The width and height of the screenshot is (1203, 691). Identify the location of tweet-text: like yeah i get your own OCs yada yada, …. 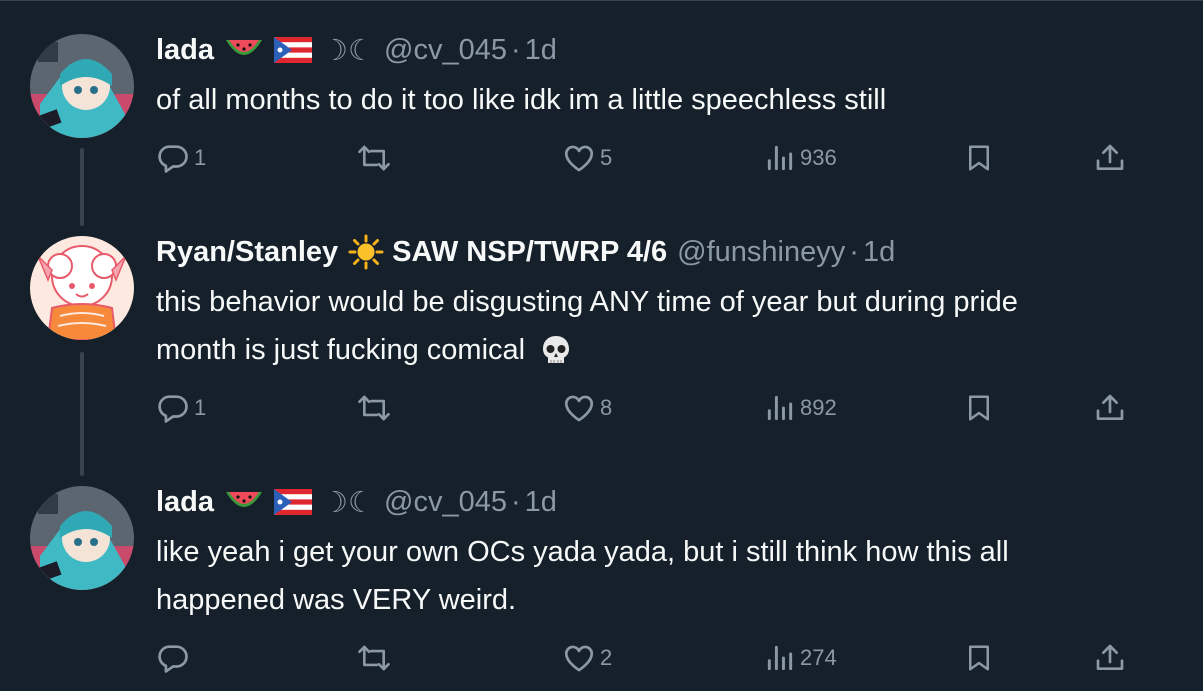
(582, 576).